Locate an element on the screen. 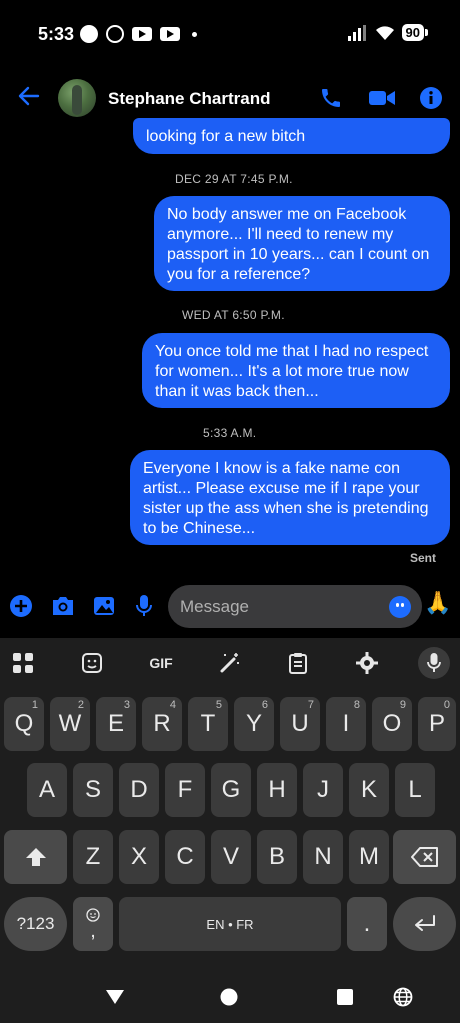 This screenshot has width=460, height=1023. key-w: W2 is located at coordinates (70, 724).